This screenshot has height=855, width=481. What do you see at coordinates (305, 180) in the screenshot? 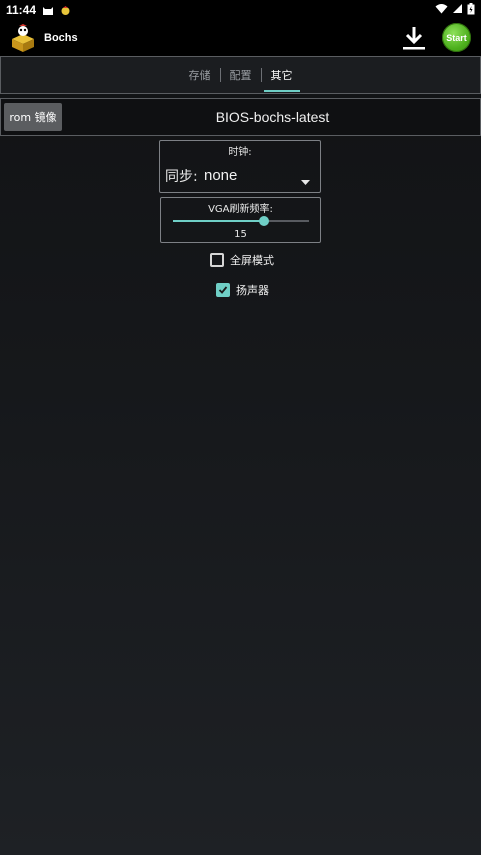
I see `dropdown-arrow-icon` at bounding box center [305, 180].